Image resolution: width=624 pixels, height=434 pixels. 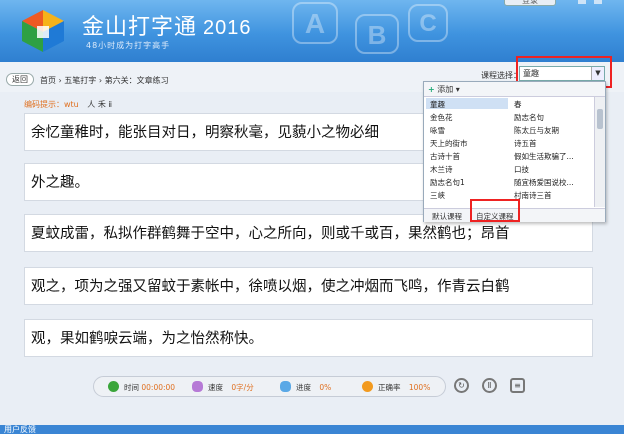 What do you see at coordinates (514, 89) in the screenshot?
I see `dropdown-toolbar: + 添加 ▾` at bounding box center [514, 89].